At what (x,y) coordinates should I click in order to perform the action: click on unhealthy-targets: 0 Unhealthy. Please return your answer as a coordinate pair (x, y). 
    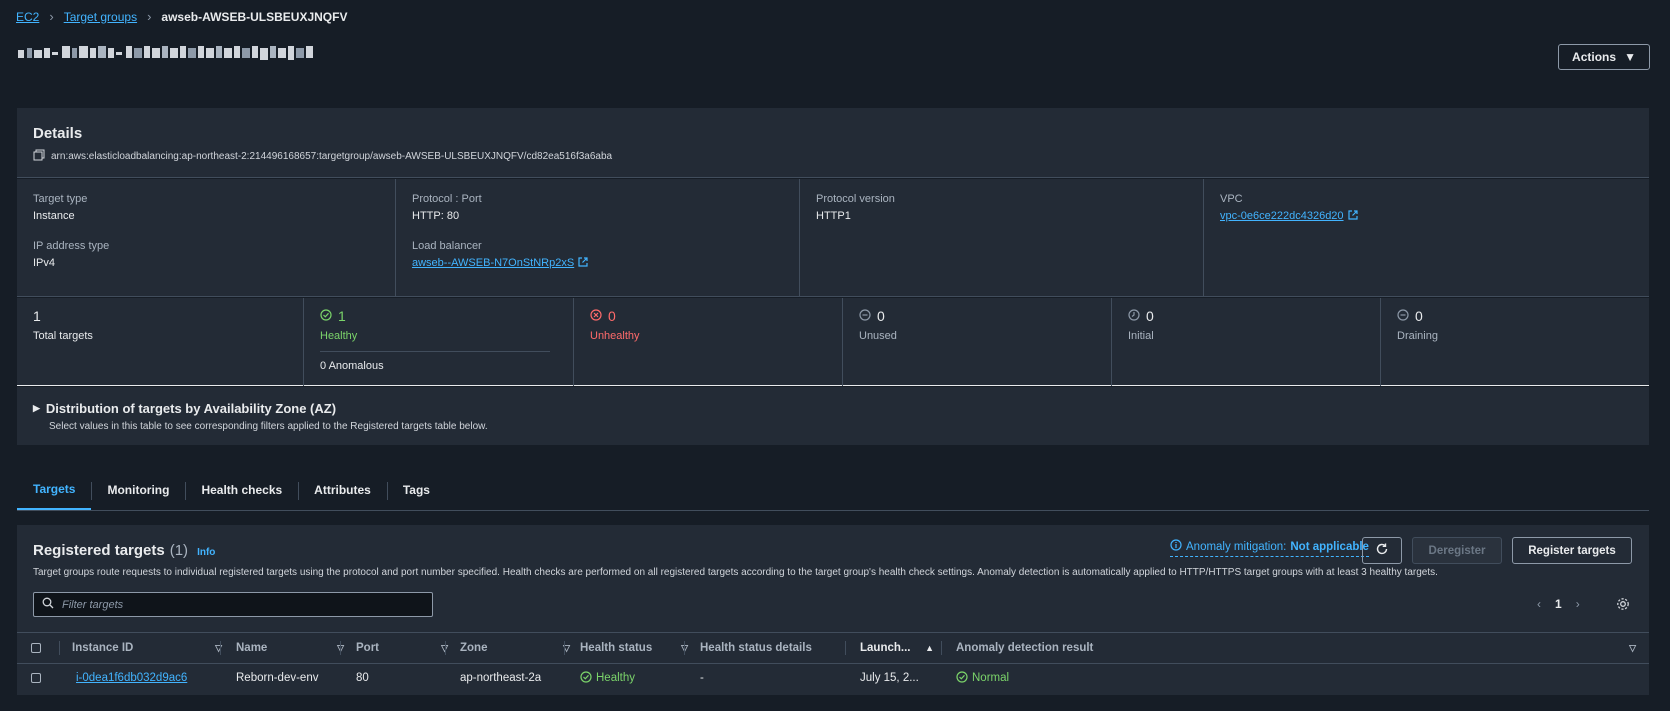
    Looking at the image, I should click on (707, 342).